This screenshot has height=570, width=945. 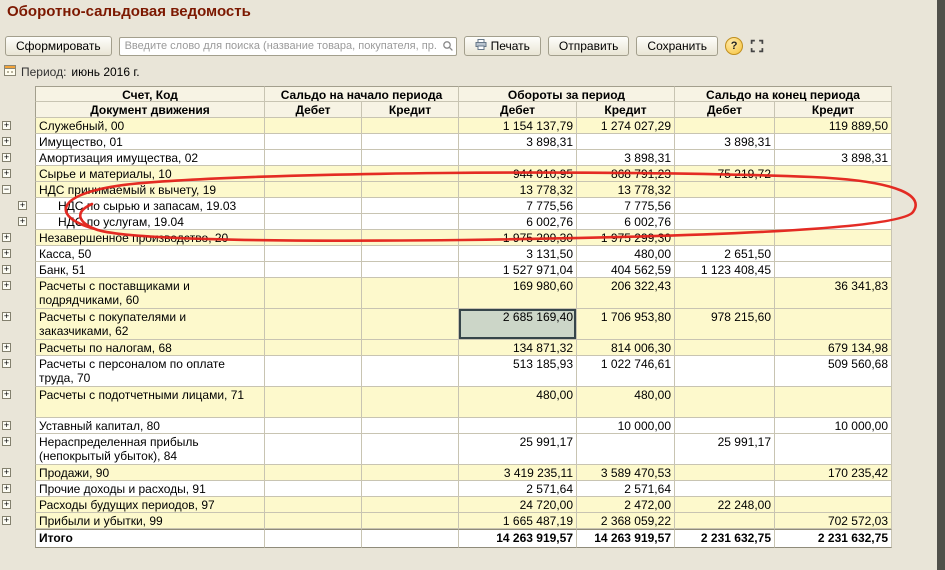 What do you see at coordinates (734, 46) in the screenshot?
I see `help-button: ?` at bounding box center [734, 46].